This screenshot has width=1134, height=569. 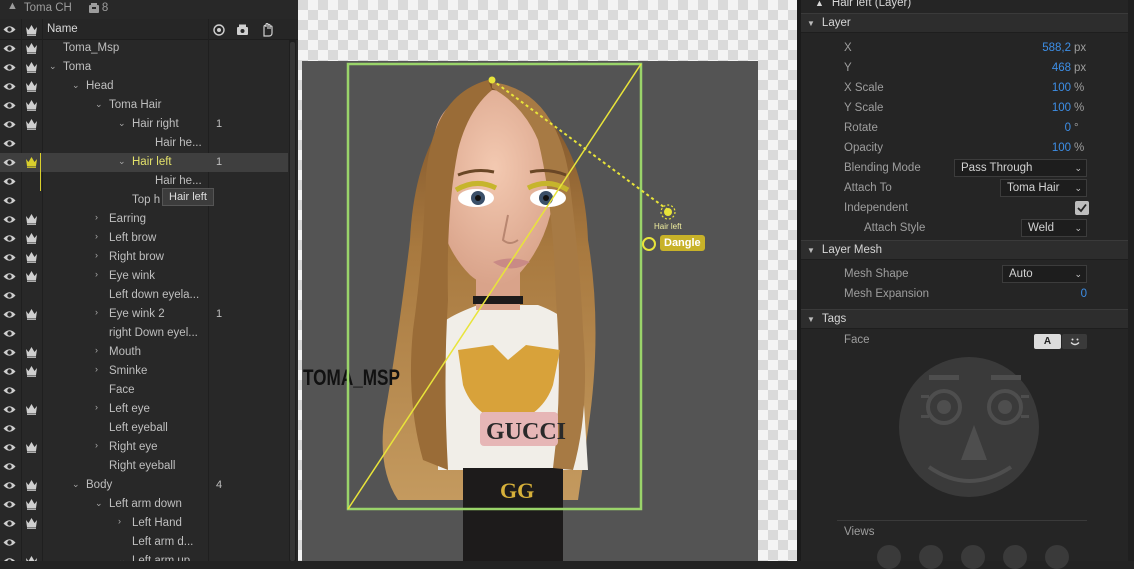 I want to click on layer-row: ⌄ Toma Hair, so click(x=144, y=105).